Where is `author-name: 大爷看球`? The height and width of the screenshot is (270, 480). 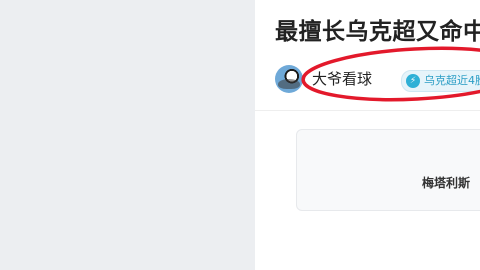 author-name: 大爷看球 is located at coordinates (342, 79).